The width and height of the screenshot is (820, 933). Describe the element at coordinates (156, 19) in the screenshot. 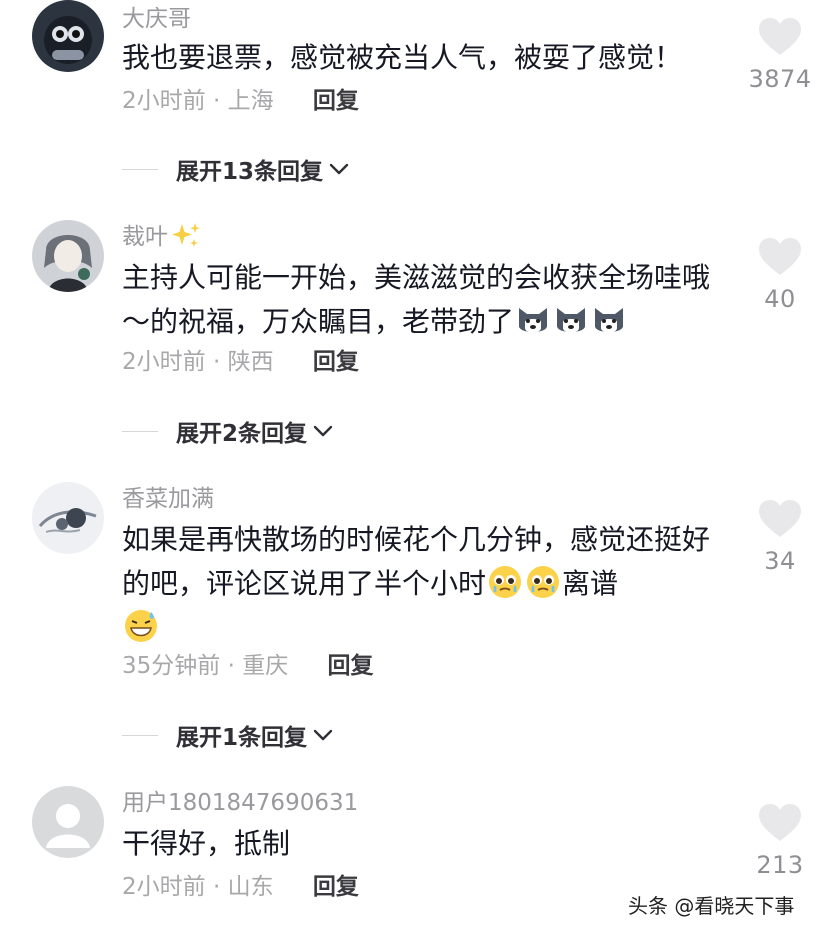

I see `comment-username: 大庆哥` at that location.